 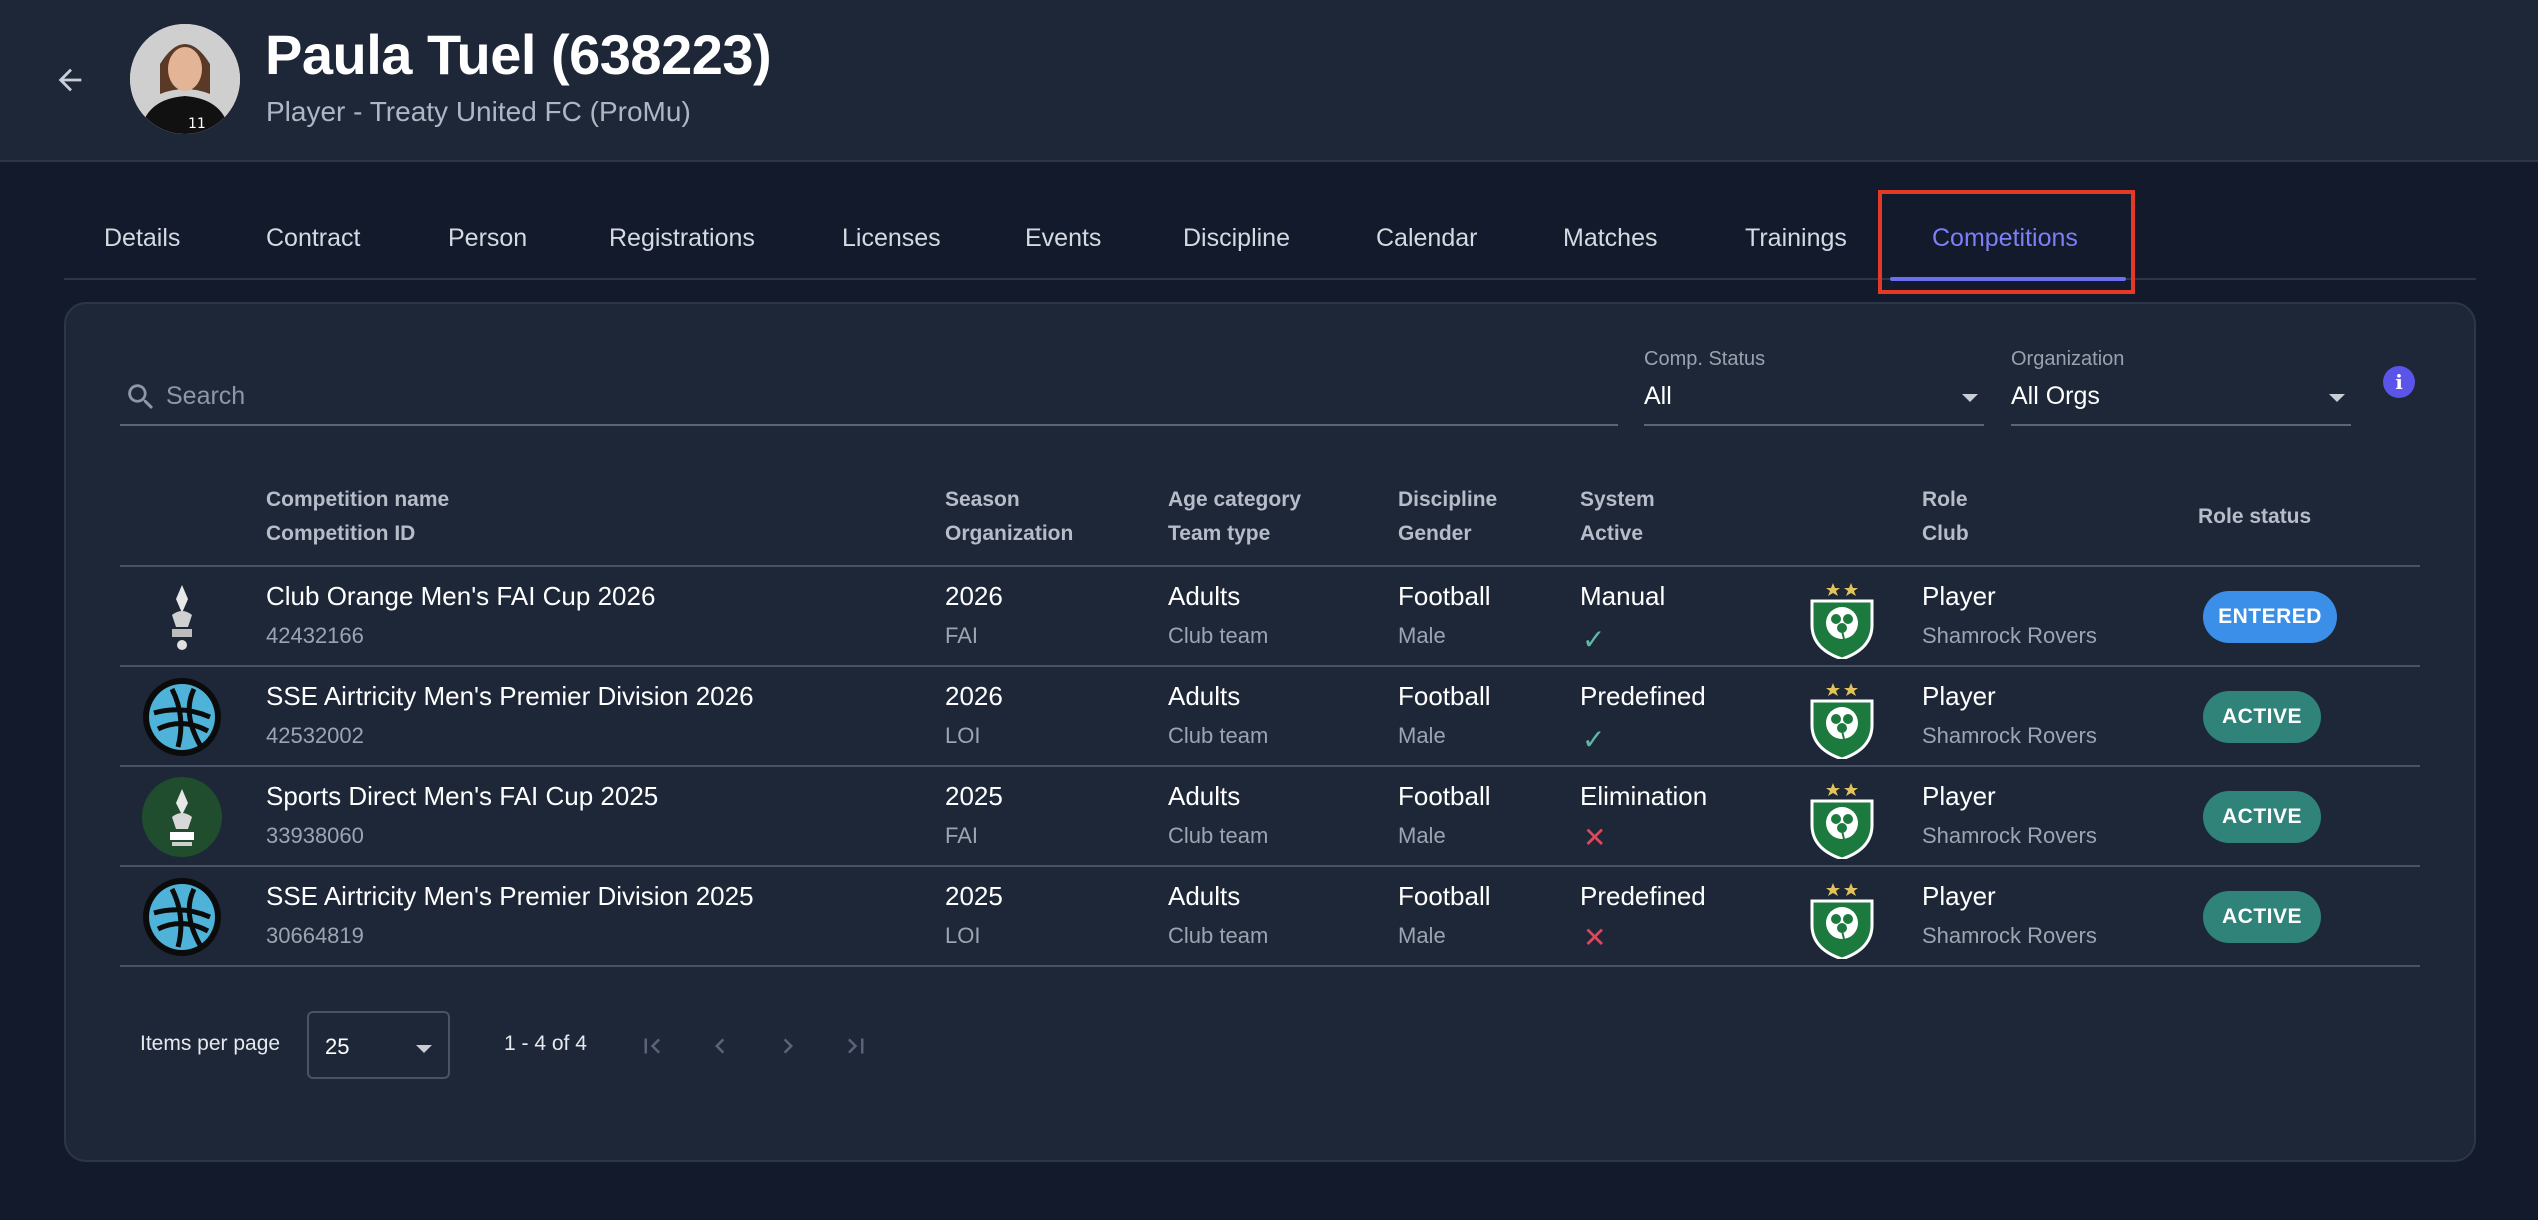 I want to click on competition-id: 42532002, so click(x=315, y=735).